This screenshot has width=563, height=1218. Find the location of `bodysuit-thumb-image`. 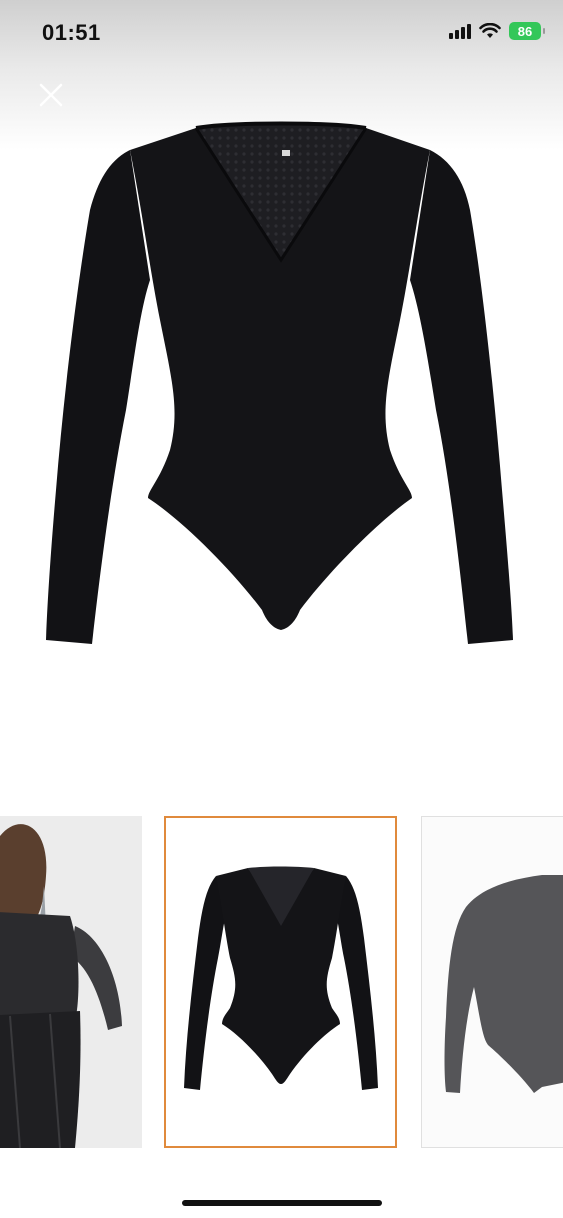

bodysuit-thumb-image is located at coordinates (280, 982).